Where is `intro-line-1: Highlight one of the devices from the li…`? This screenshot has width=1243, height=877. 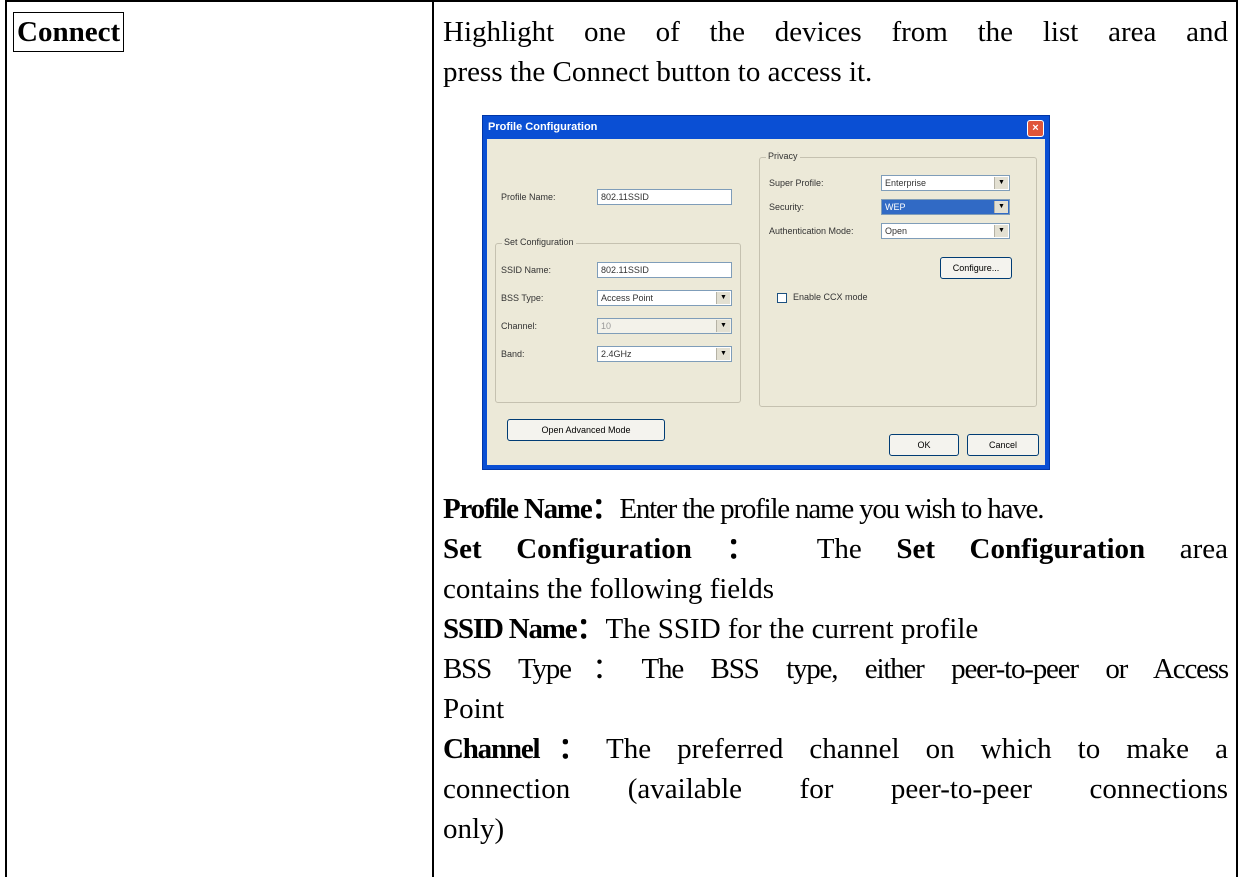
intro-line-1: Highlight one of the devices from the li… is located at coordinates (835, 32).